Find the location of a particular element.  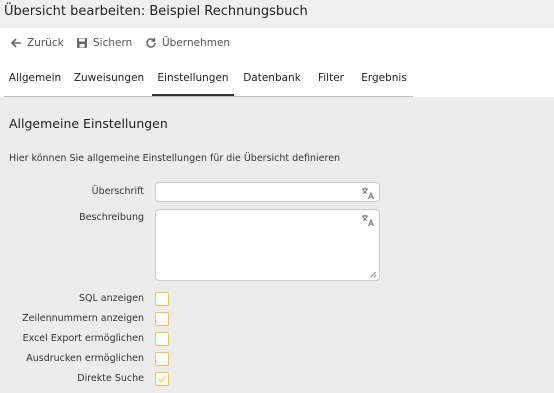

checkbox-label-line-numbers: Zeilennummern anzeigen is located at coordinates (83, 318).